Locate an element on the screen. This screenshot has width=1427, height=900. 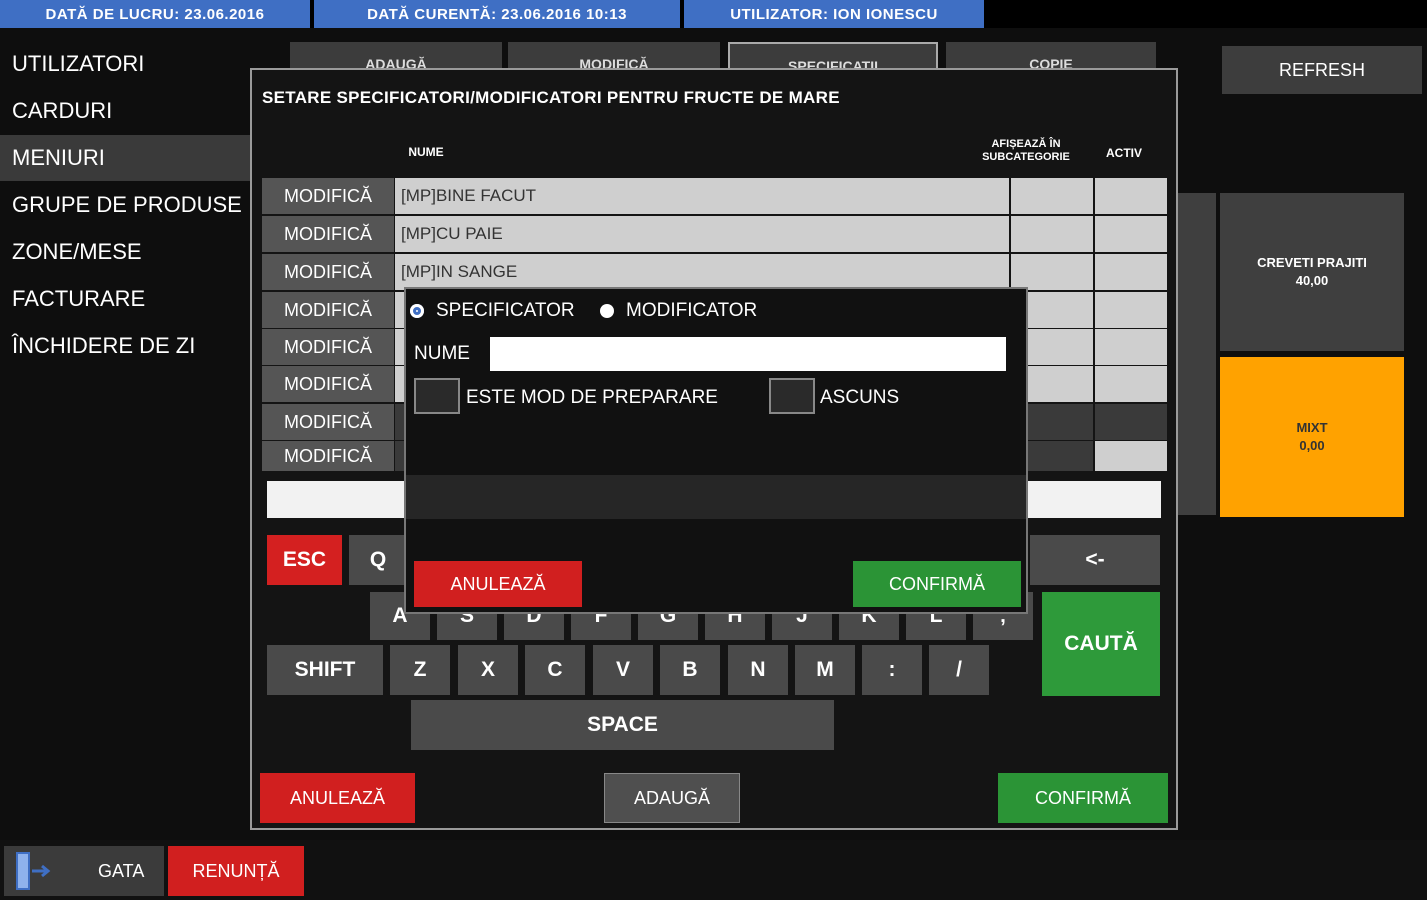
dialog-add-button: ADAUGĂ is located at coordinates (672, 798).